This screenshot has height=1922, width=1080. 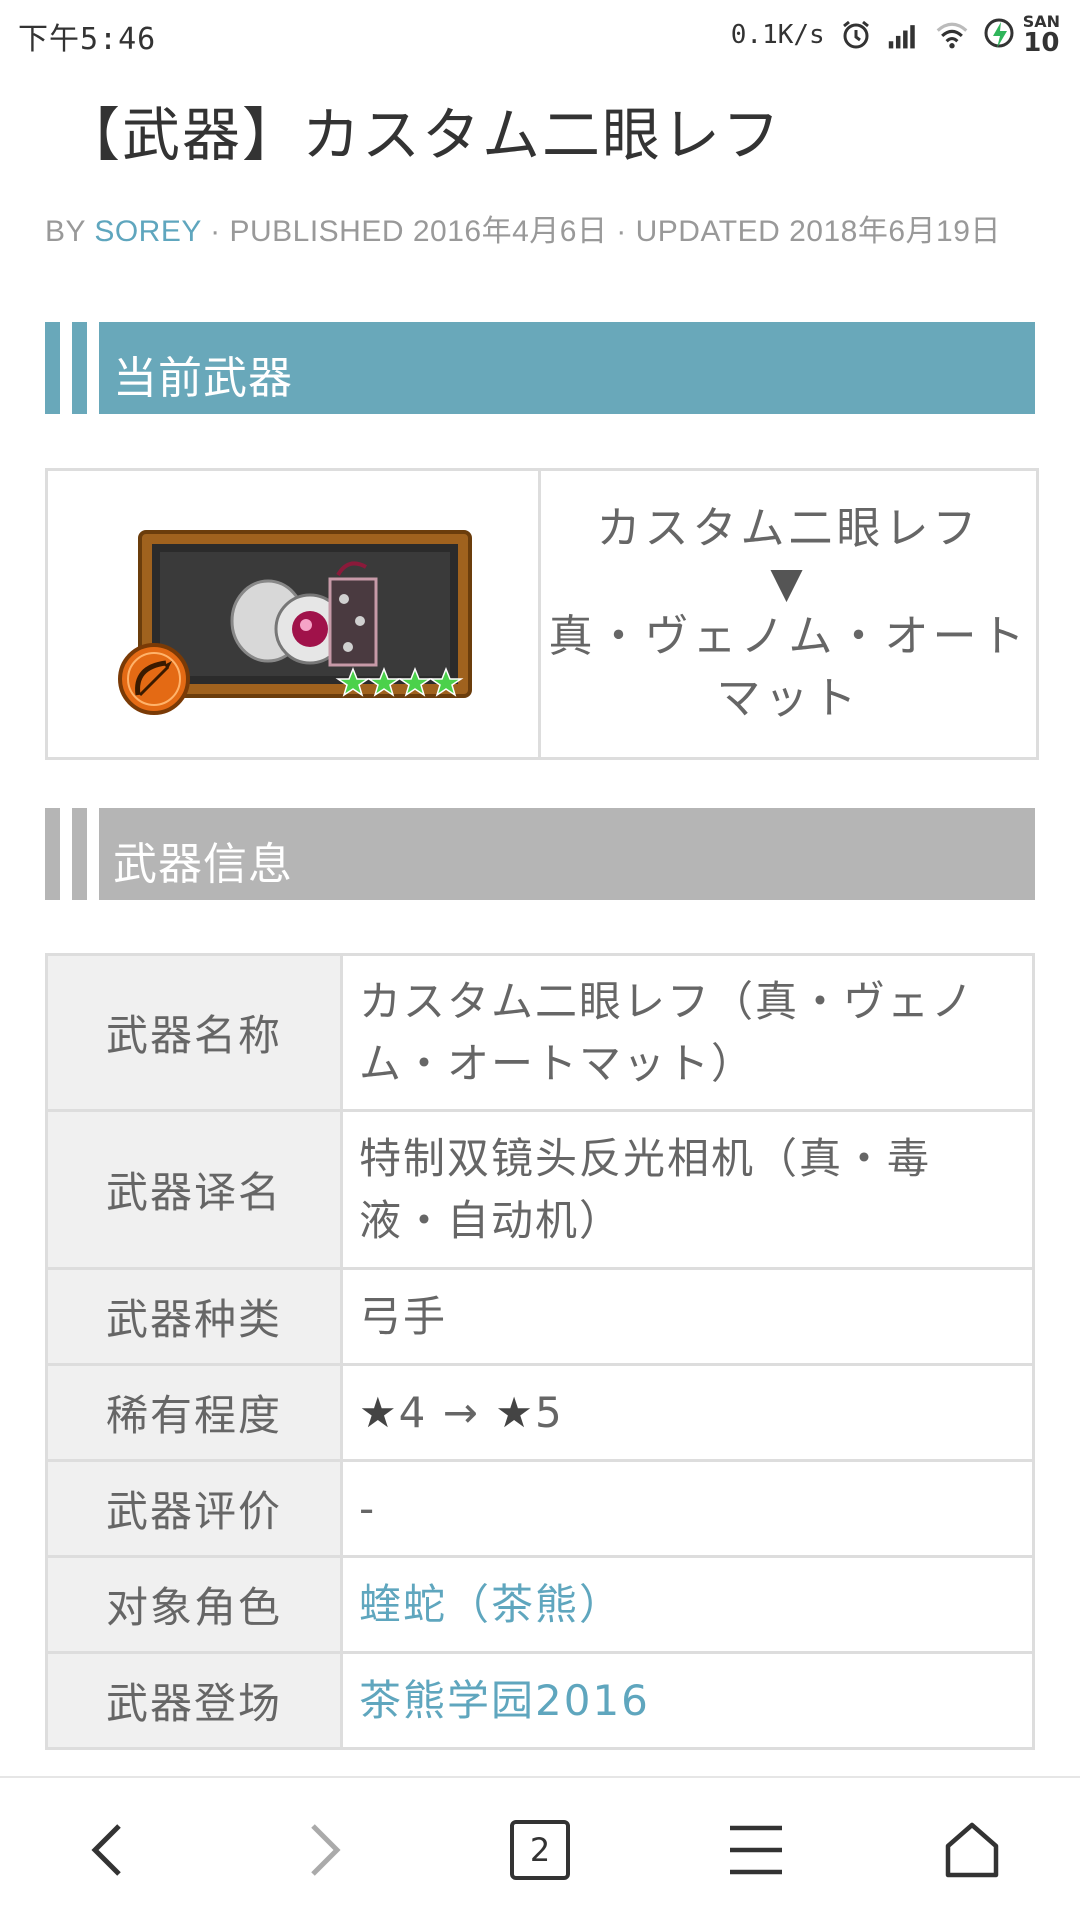 I want to click on author-link: SOREY, so click(x=147, y=231).